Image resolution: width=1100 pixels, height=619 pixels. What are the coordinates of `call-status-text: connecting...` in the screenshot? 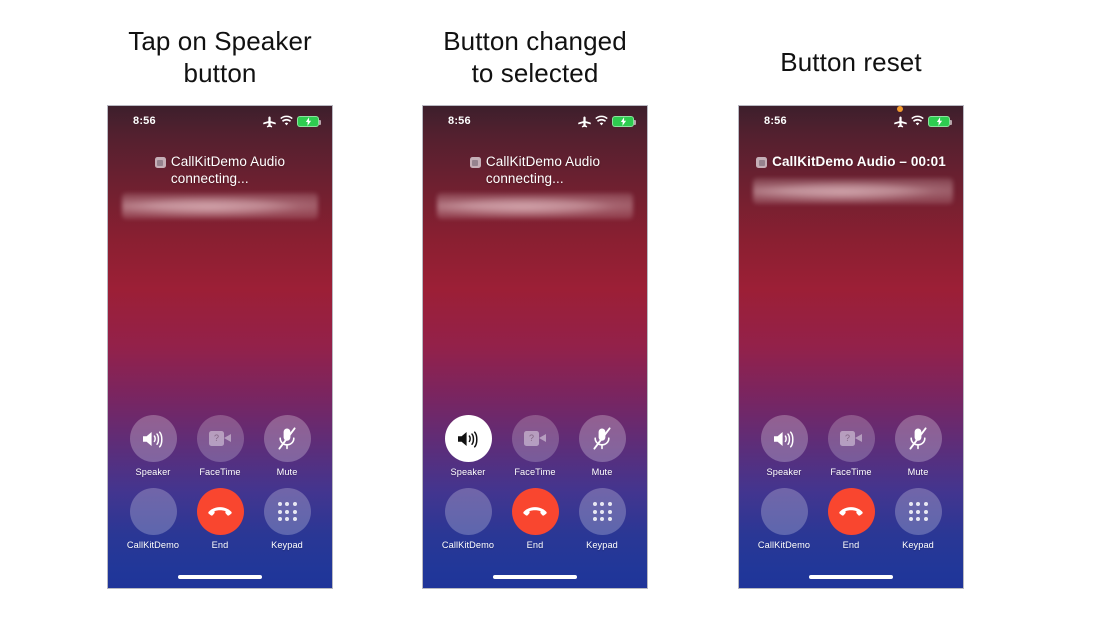 It's located at (209, 178).